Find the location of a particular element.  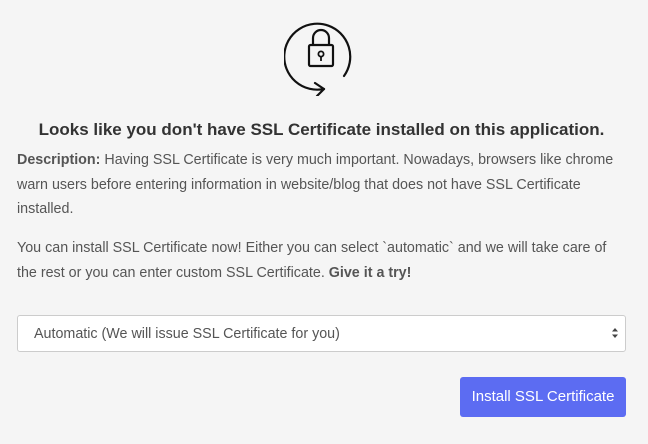

description-label: Description: is located at coordinates (59, 160).